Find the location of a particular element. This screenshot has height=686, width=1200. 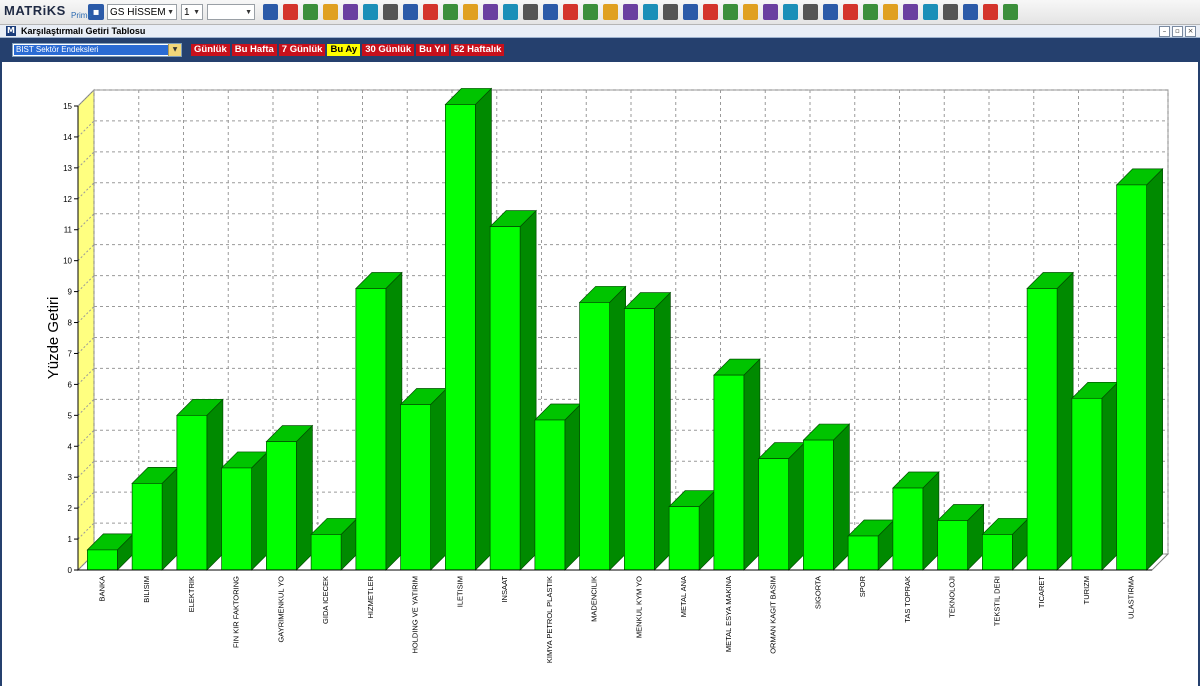

refresh-icon is located at coordinates (550, 12).